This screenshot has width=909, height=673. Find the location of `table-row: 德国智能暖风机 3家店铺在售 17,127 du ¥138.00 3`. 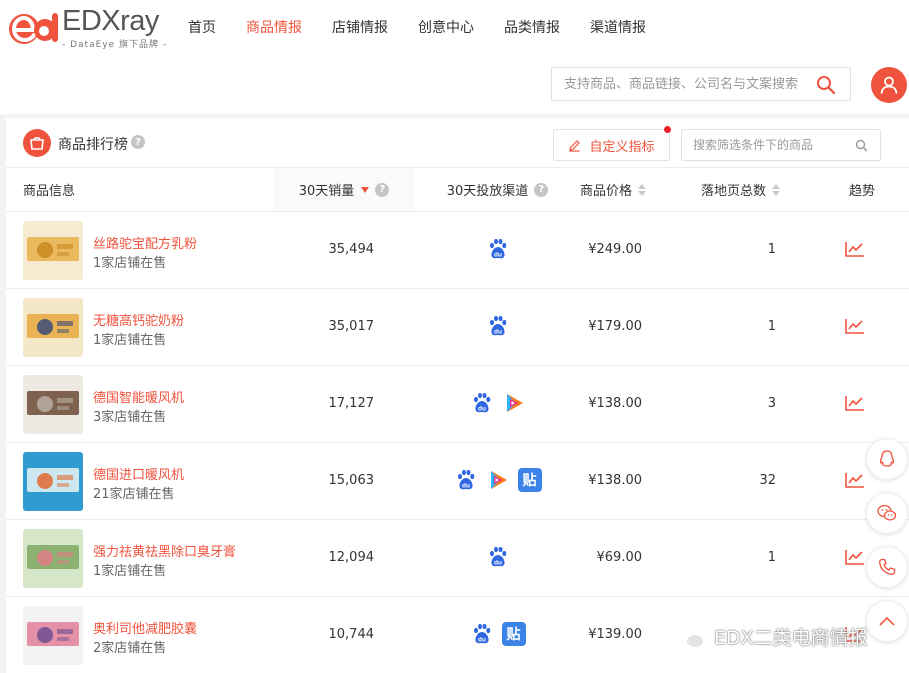

table-row: 德国智能暖风机 3家店铺在售 17,127 du ¥138.00 3 is located at coordinates (457, 404).